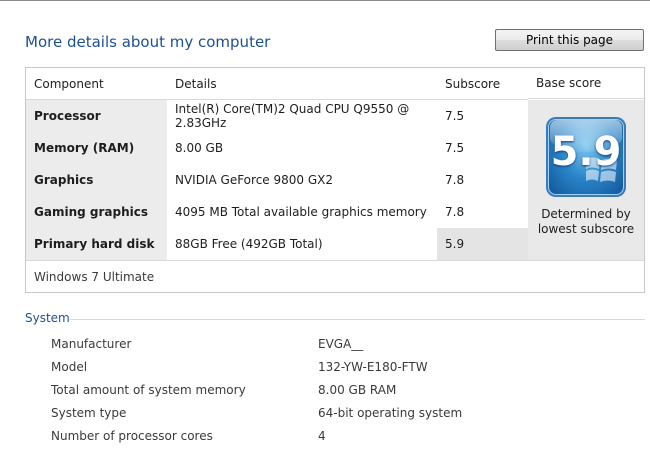 Image resolution: width=650 pixels, height=452 pixels. What do you see at coordinates (569, 40) in the screenshot?
I see `print-page-button: Print this page` at bounding box center [569, 40].